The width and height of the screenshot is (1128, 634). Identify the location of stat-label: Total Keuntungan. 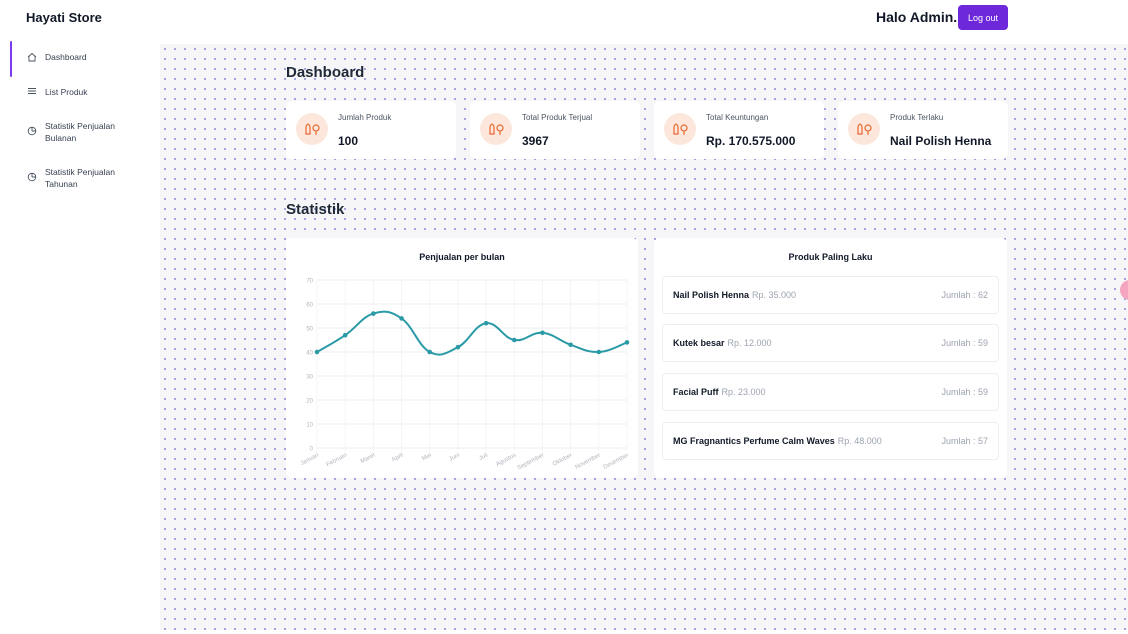
(737, 117).